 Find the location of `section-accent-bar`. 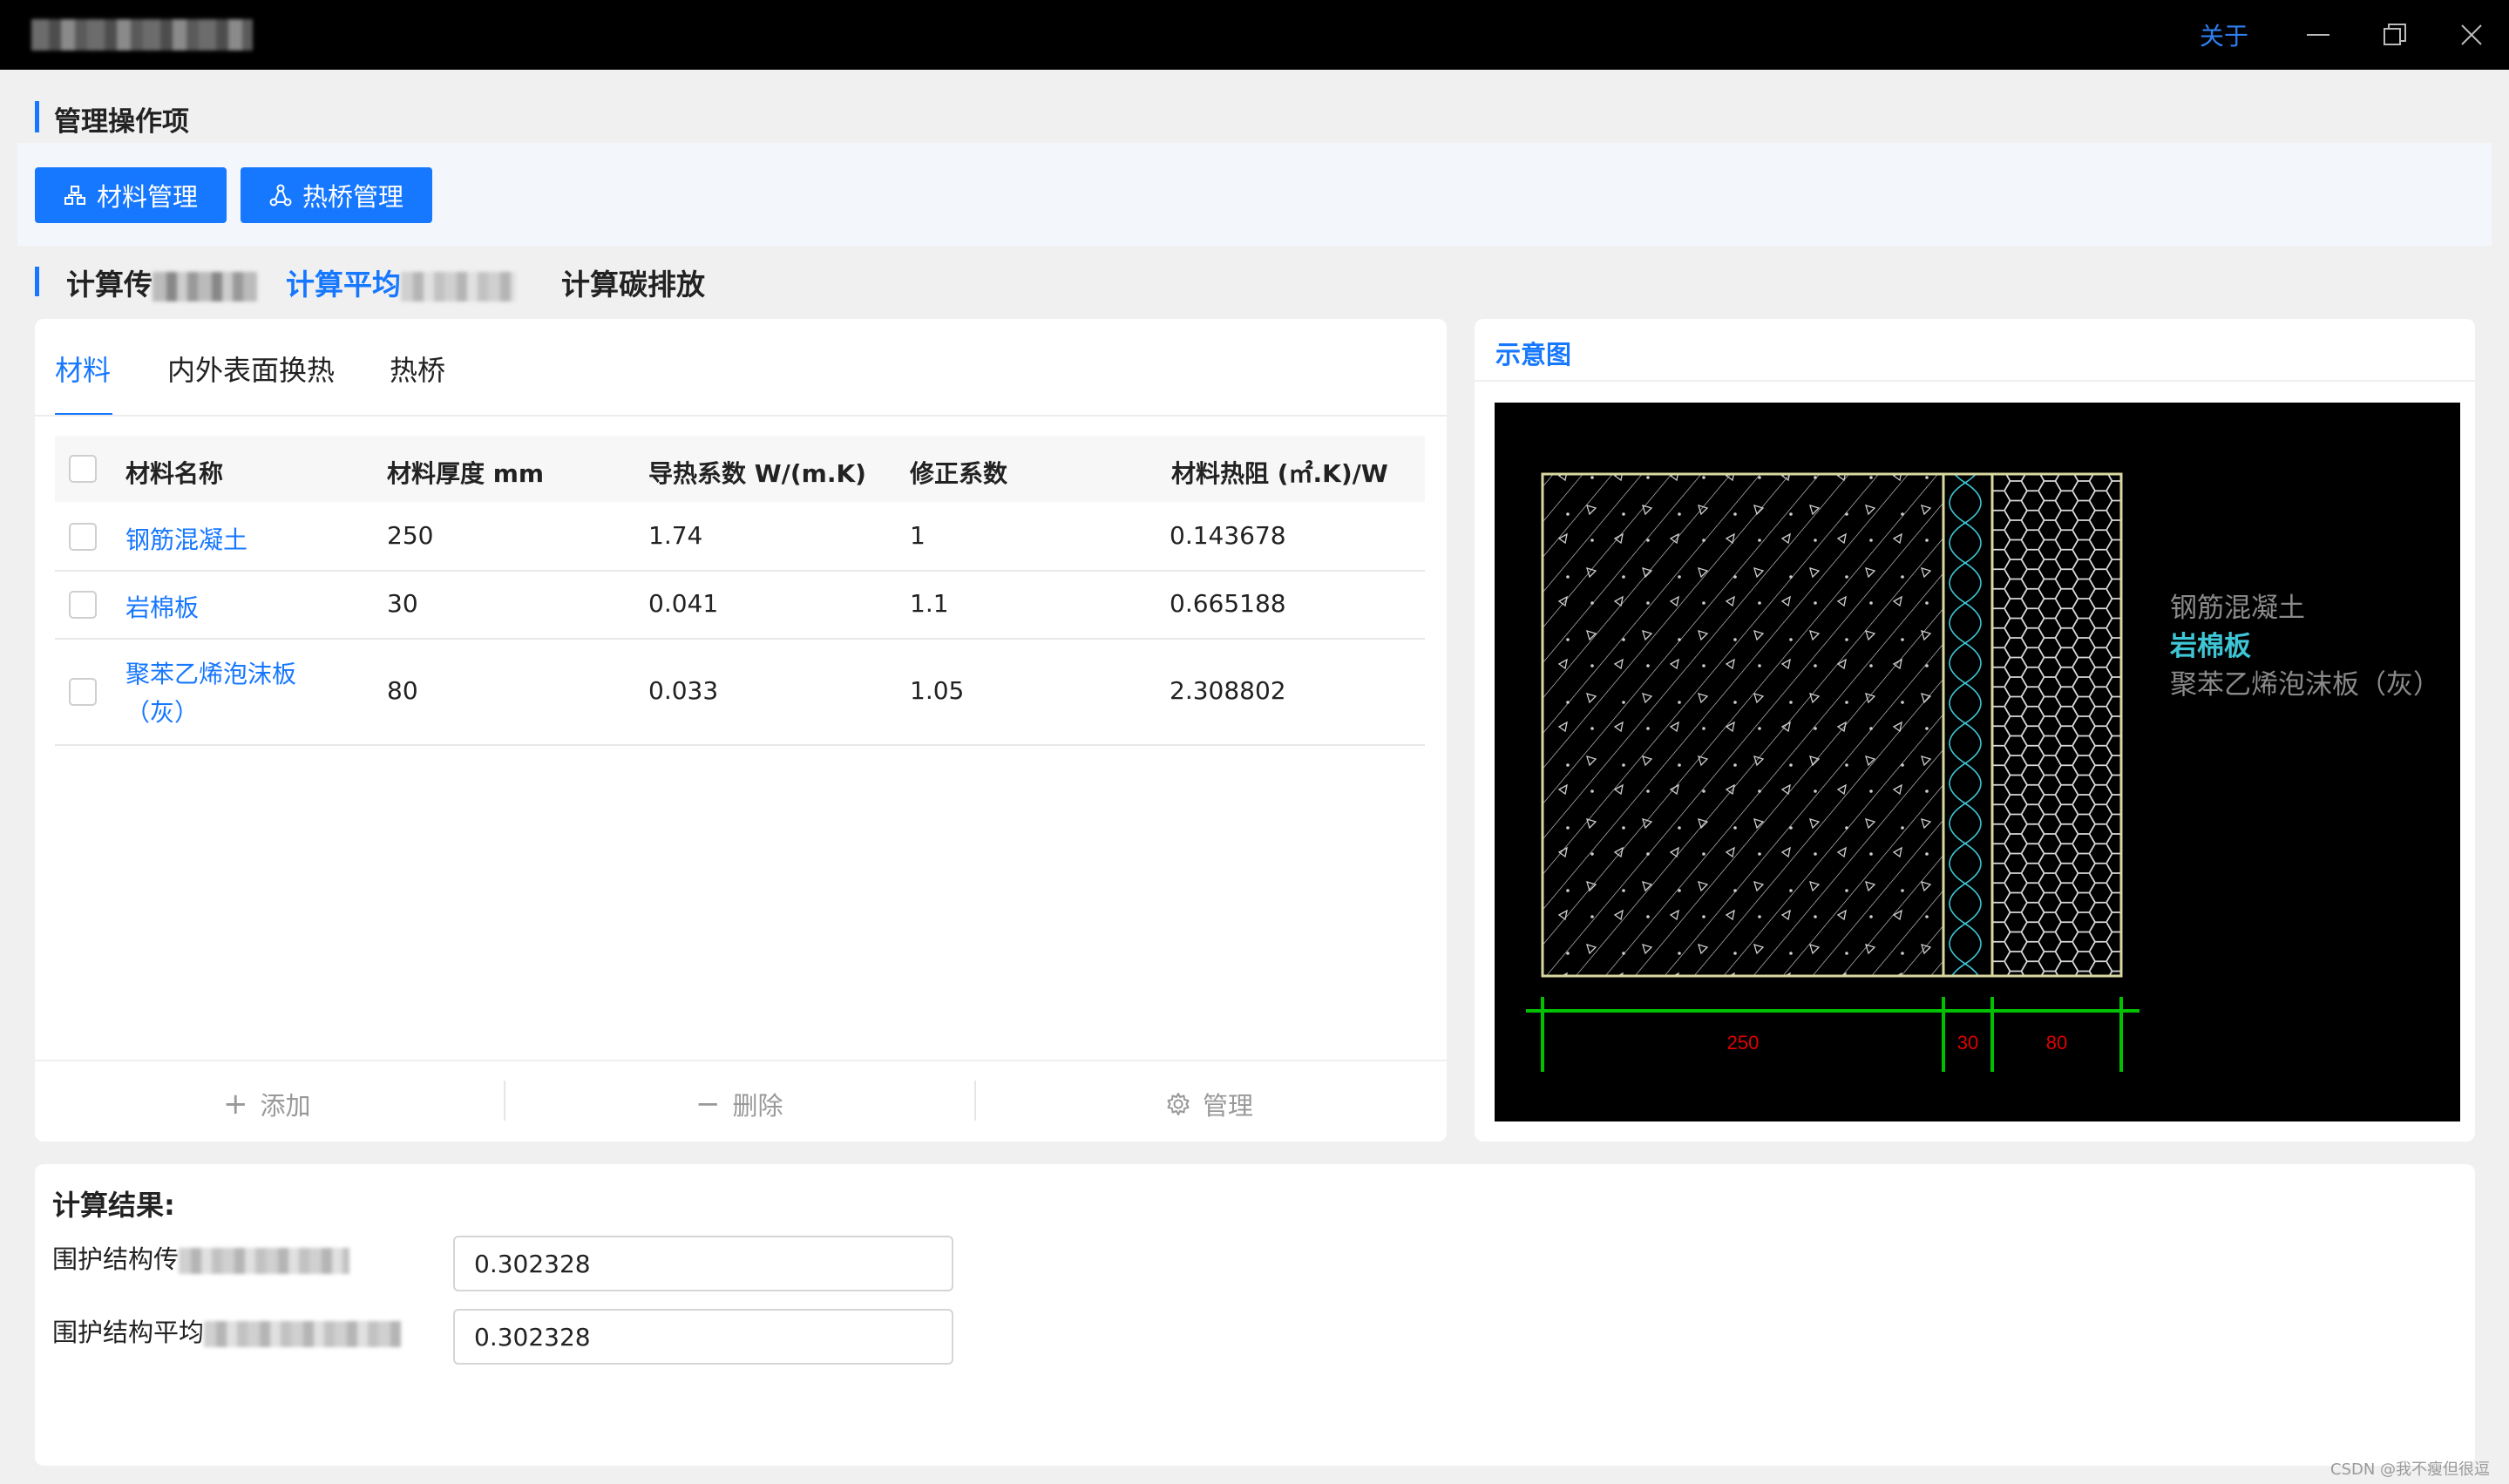

section-accent-bar is located at coordinates (37, 116).